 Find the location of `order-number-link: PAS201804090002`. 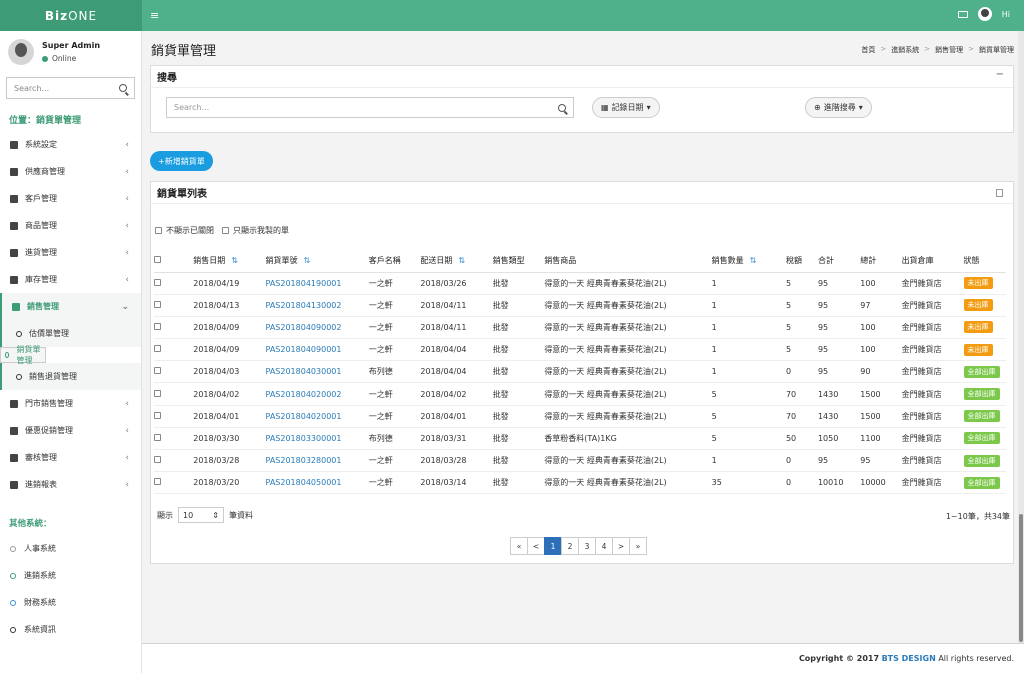

order-number-link: PAS201804090002 is located at coordinates (304, 327).